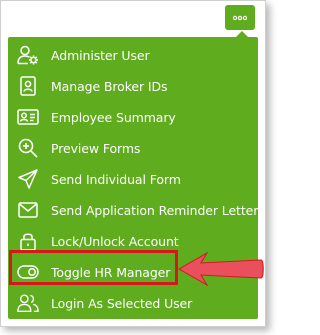 The image size is (320, 335). What do you see at coordinates (28, 179) in the screenshot?
I see `paper-plane-icon` at bounding box center [28, 179].